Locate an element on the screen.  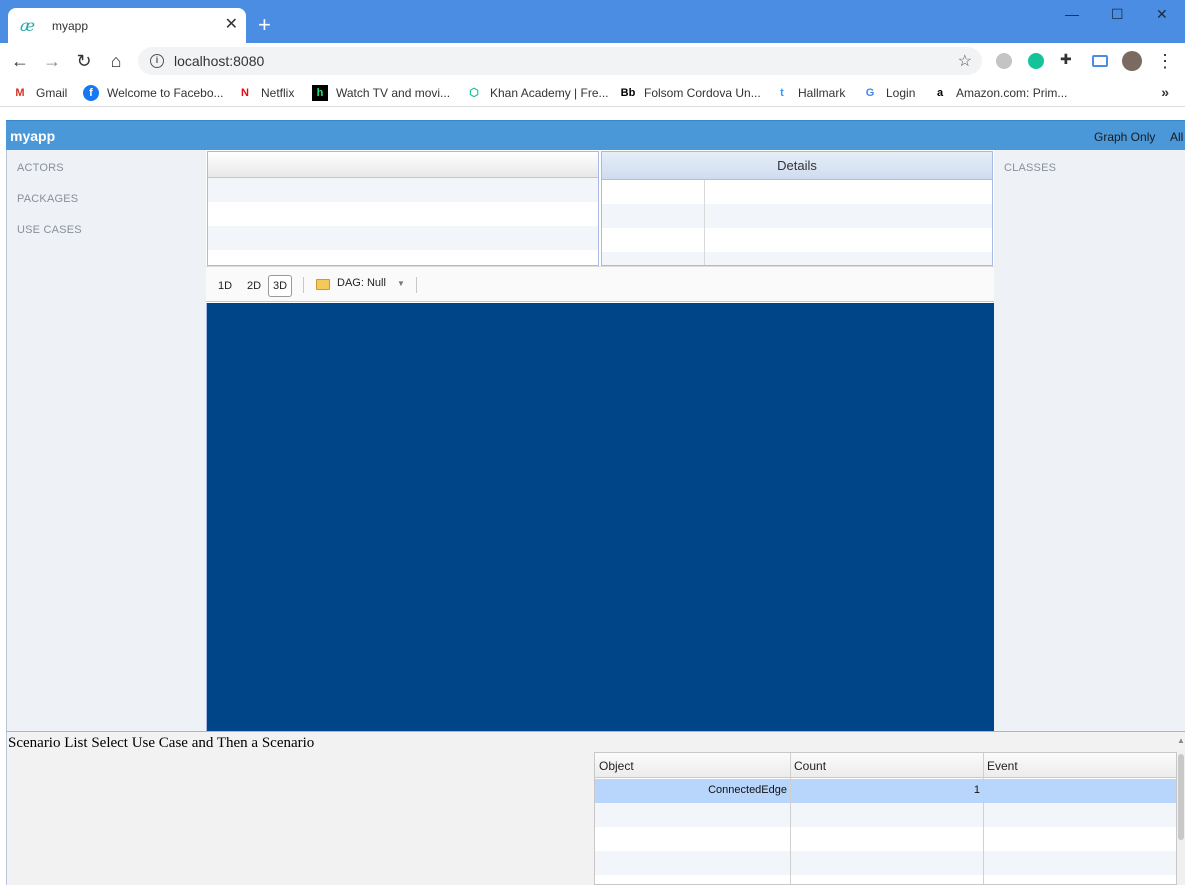
reload-icon: ↻ is located at coordinates (84, 61).